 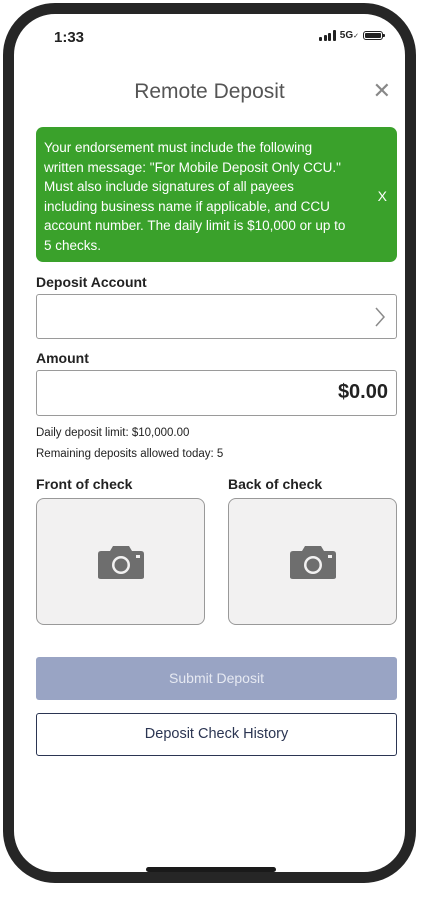 I want to click on signal-icon, so click(x=327, y=35).